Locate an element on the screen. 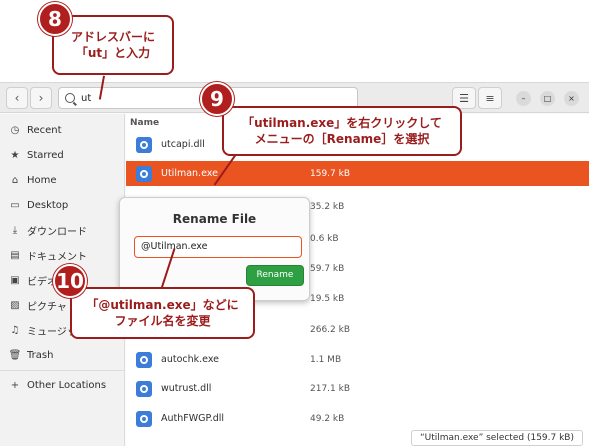 This screenshot has width=589, height=446. callout-9: 「utilman.exe」を右クリックして メニューの［Rename］を選択 is located at coordinates (342, 131).